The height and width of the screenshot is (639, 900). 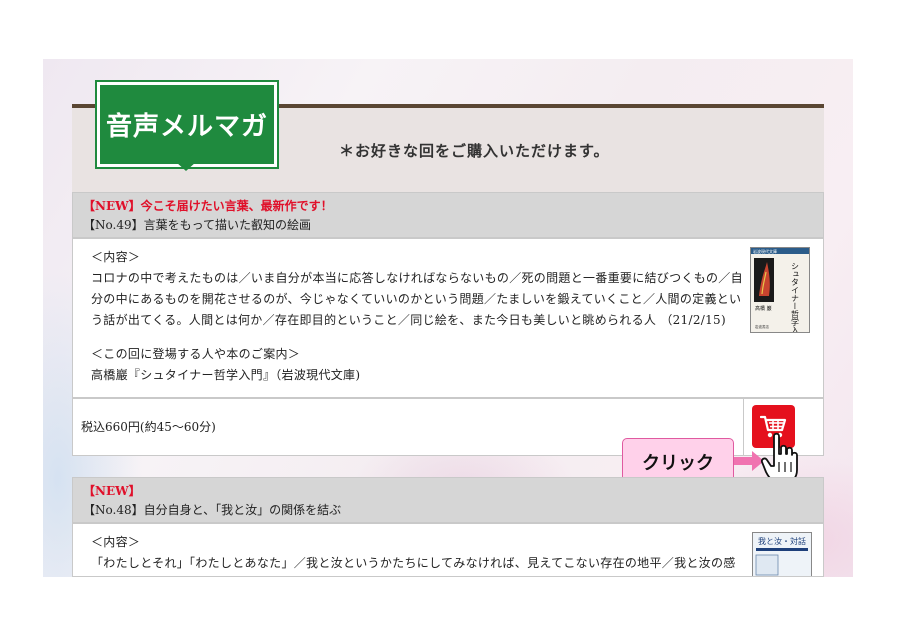 What do you see at coordinates (212, 510) in the screenshot?
I see `episode-title: 【No.48】自分自身と、「我と汝」の関係を結ぶ` at bounding box center [212, 510].